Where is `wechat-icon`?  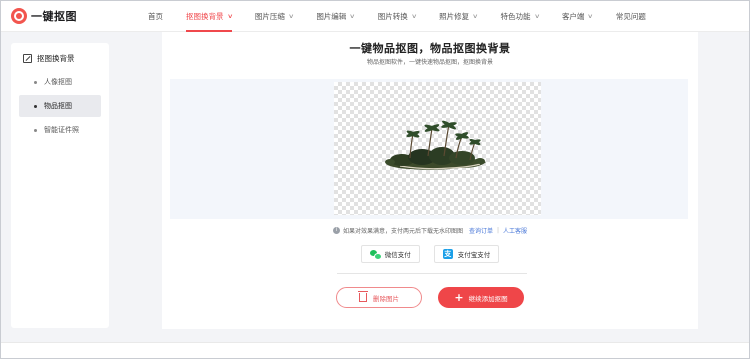 wechat-icon is located at coordinates (375, 254).